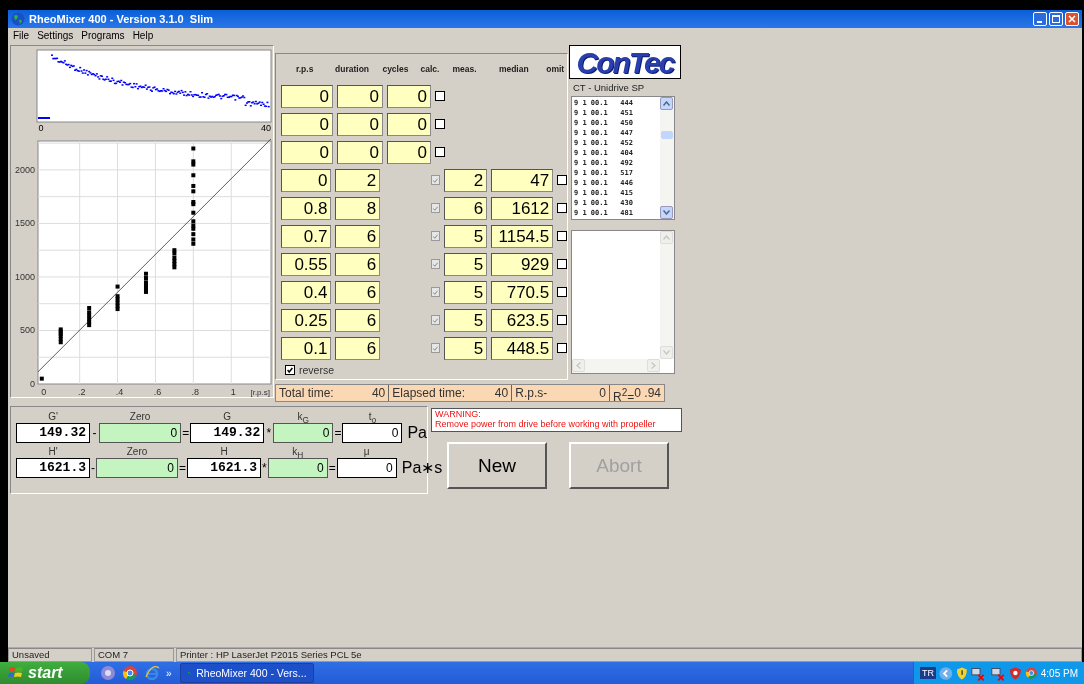  Describe the element at coordinates (1040, 19) in the screenshot. I see `minimize-button` at that location.